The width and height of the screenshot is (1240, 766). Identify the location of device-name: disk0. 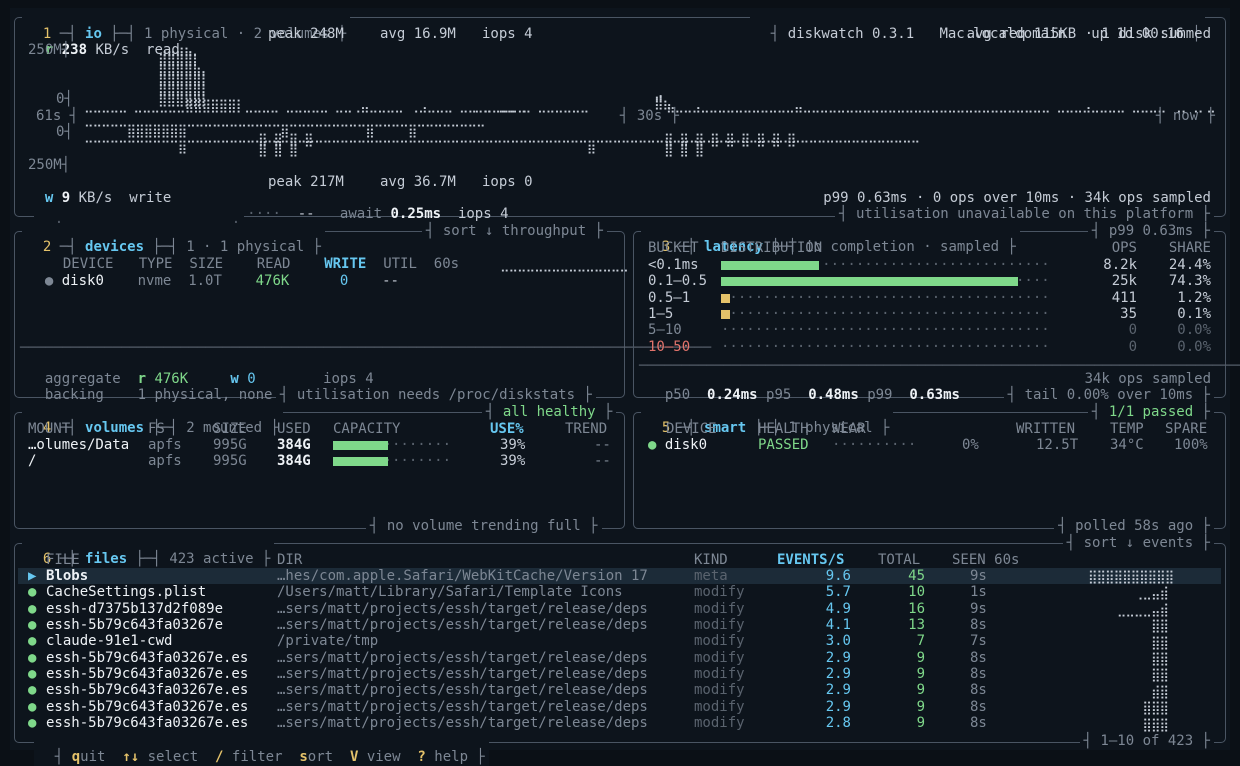
(82, 281).